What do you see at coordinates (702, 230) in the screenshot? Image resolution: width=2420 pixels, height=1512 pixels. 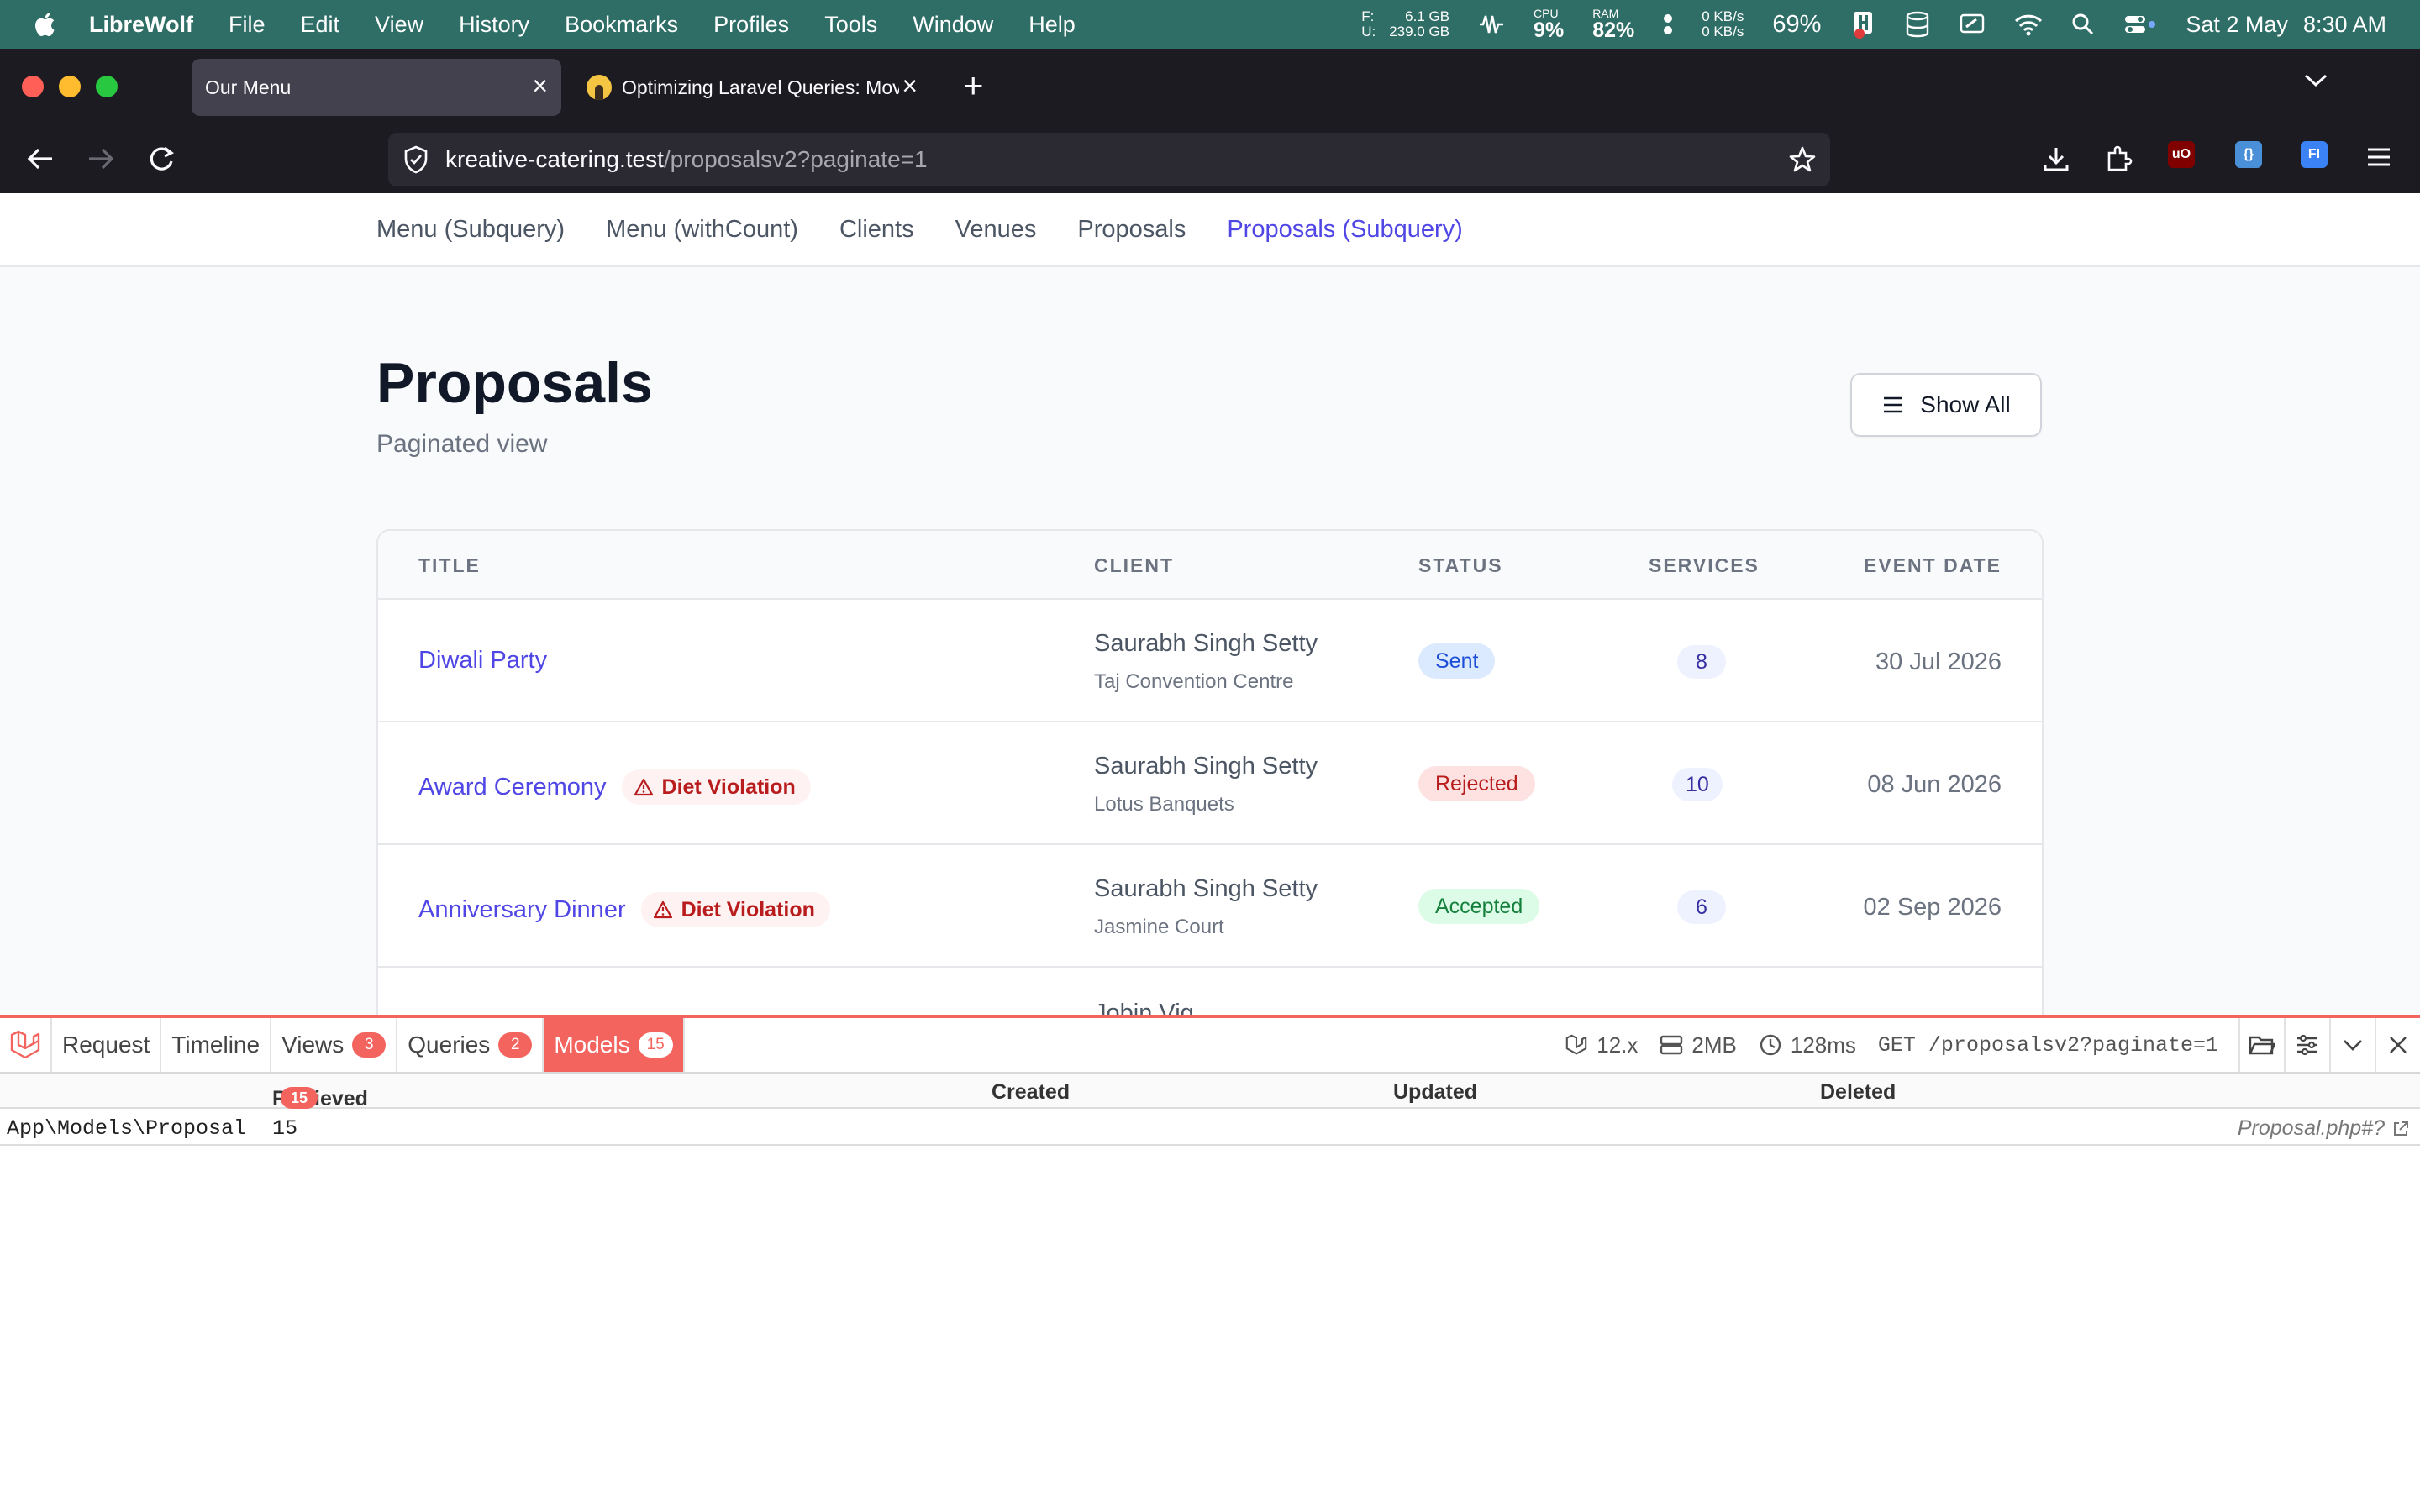 I see `nav-menu-withcount: Menu (withCount)` at bounding box center [702, 230].